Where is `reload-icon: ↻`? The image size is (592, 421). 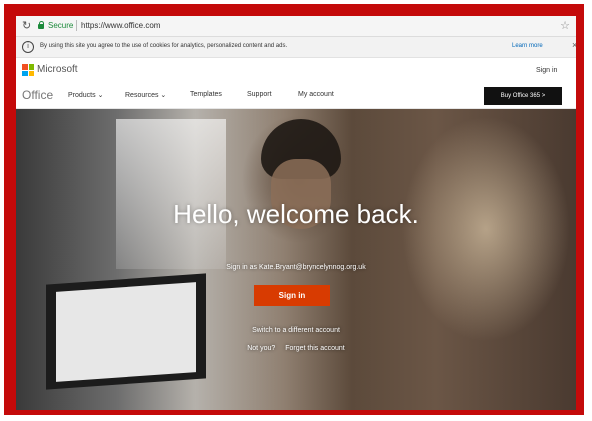 reload-icon: ↻ is located at coordinates (26, 25).